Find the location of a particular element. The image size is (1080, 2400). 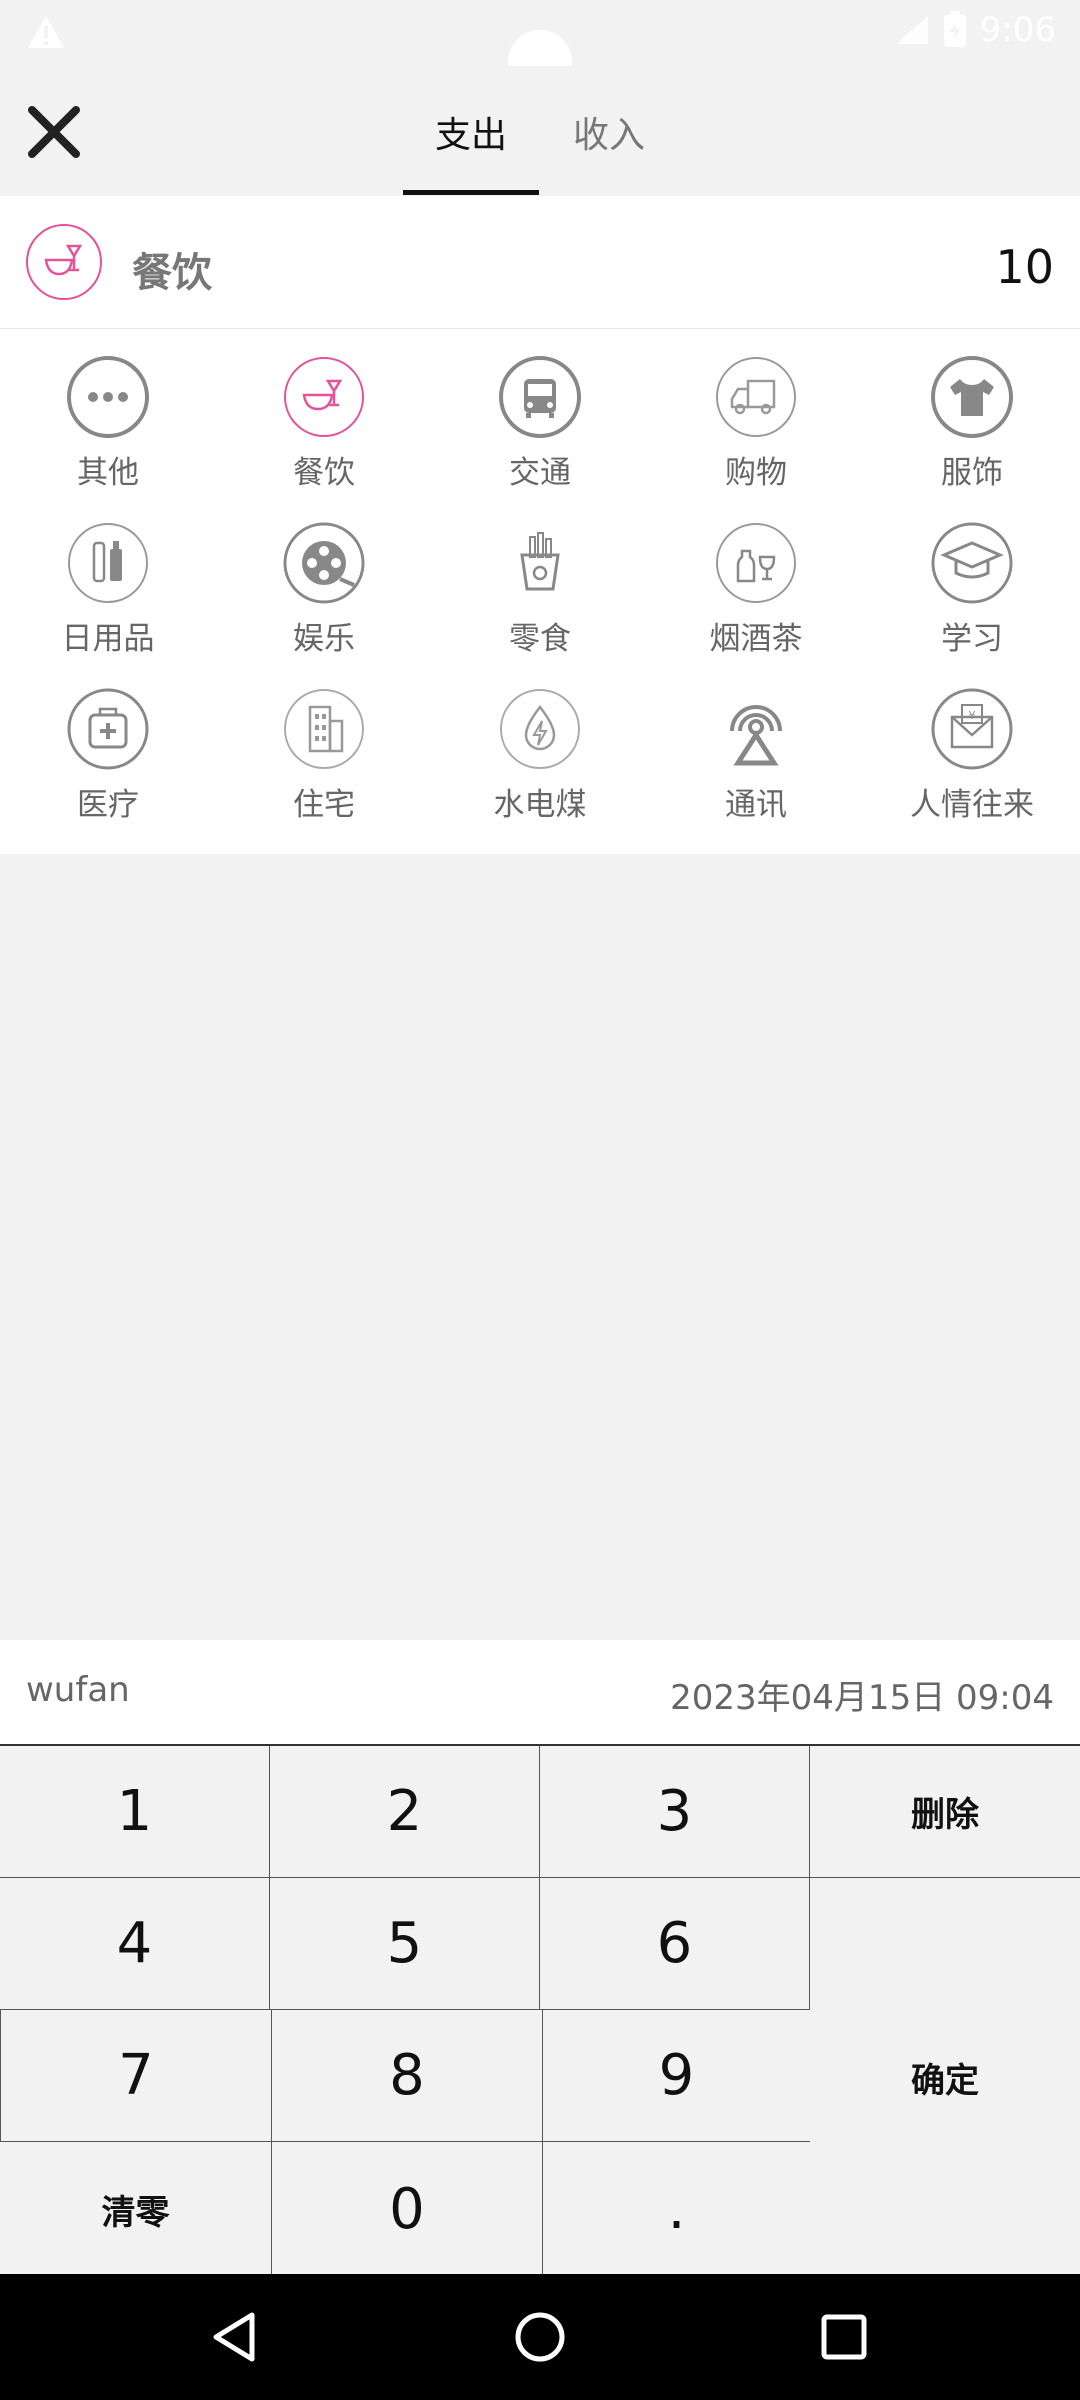

key-0: 0 is located at coordinates (407, 2209).